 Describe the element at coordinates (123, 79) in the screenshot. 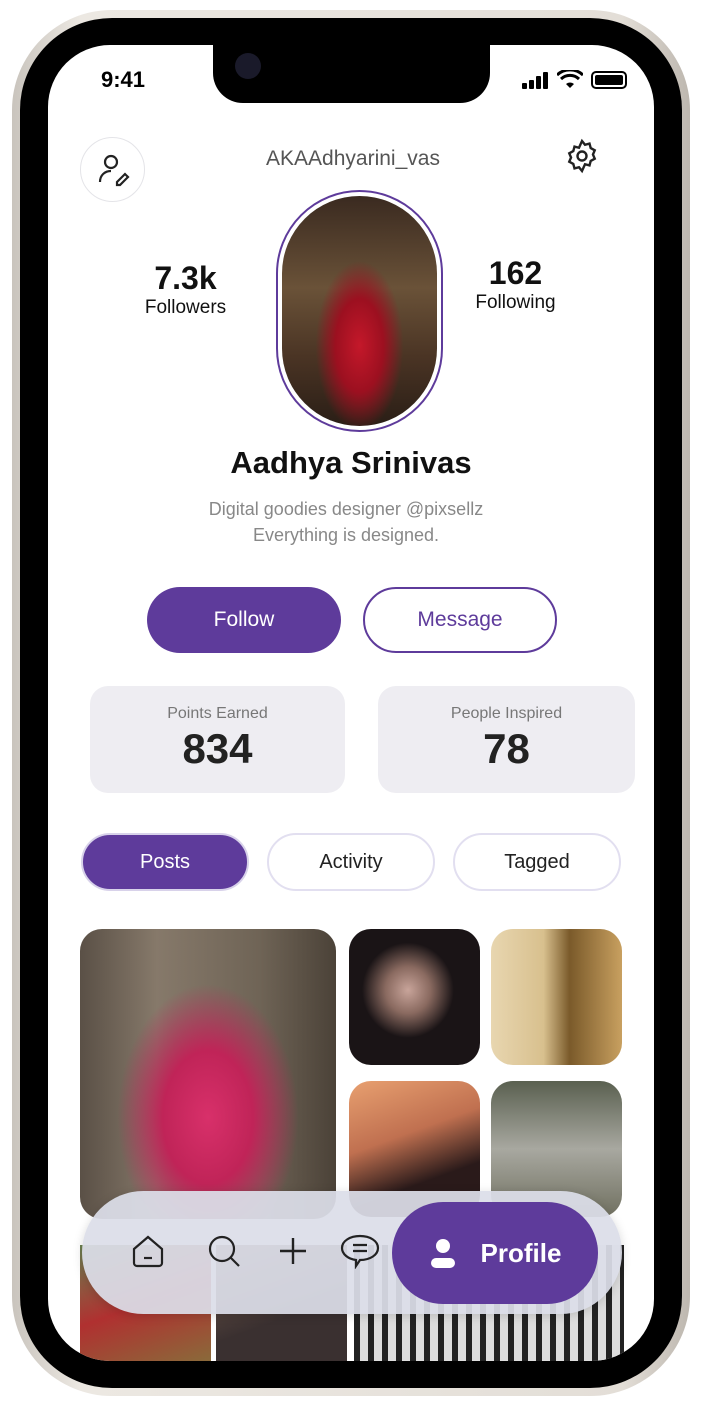

I see `status-time: 9:41` at that location.